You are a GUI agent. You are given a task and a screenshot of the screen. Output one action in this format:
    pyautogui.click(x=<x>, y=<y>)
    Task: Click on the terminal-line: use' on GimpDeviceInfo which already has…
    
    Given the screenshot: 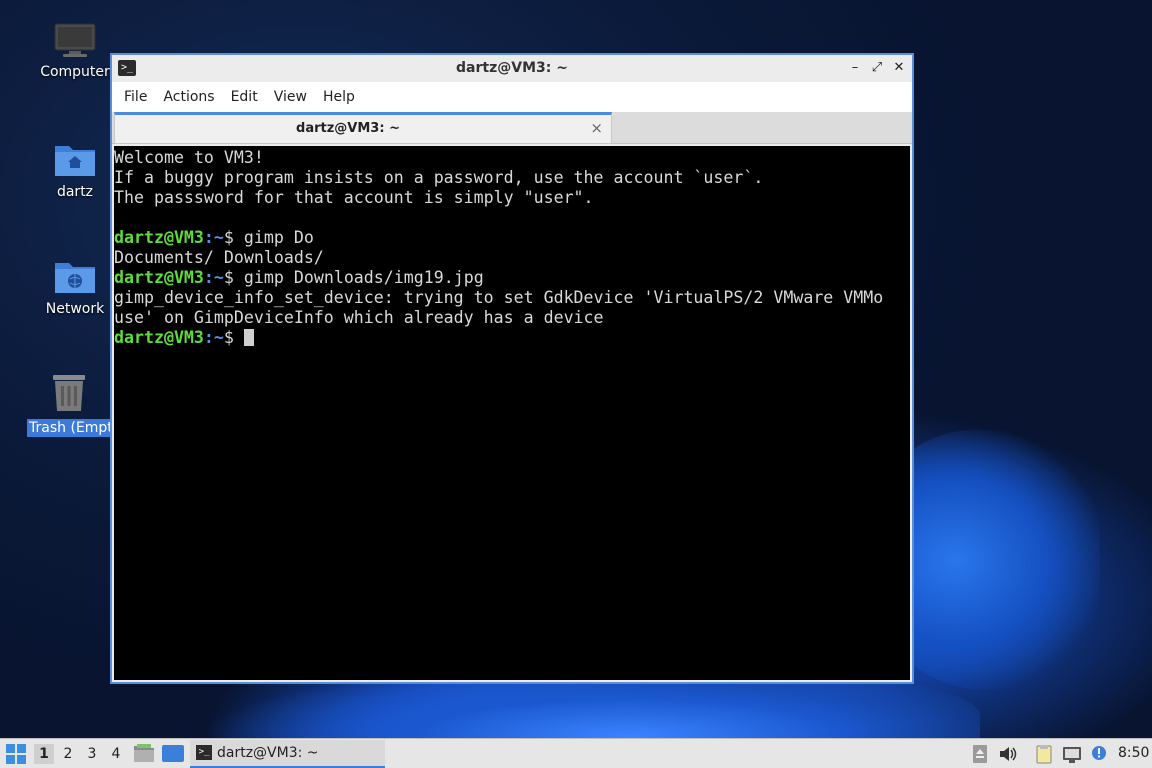 What is the action you would take?
    pyautogui.click(x=359, y=317)
    